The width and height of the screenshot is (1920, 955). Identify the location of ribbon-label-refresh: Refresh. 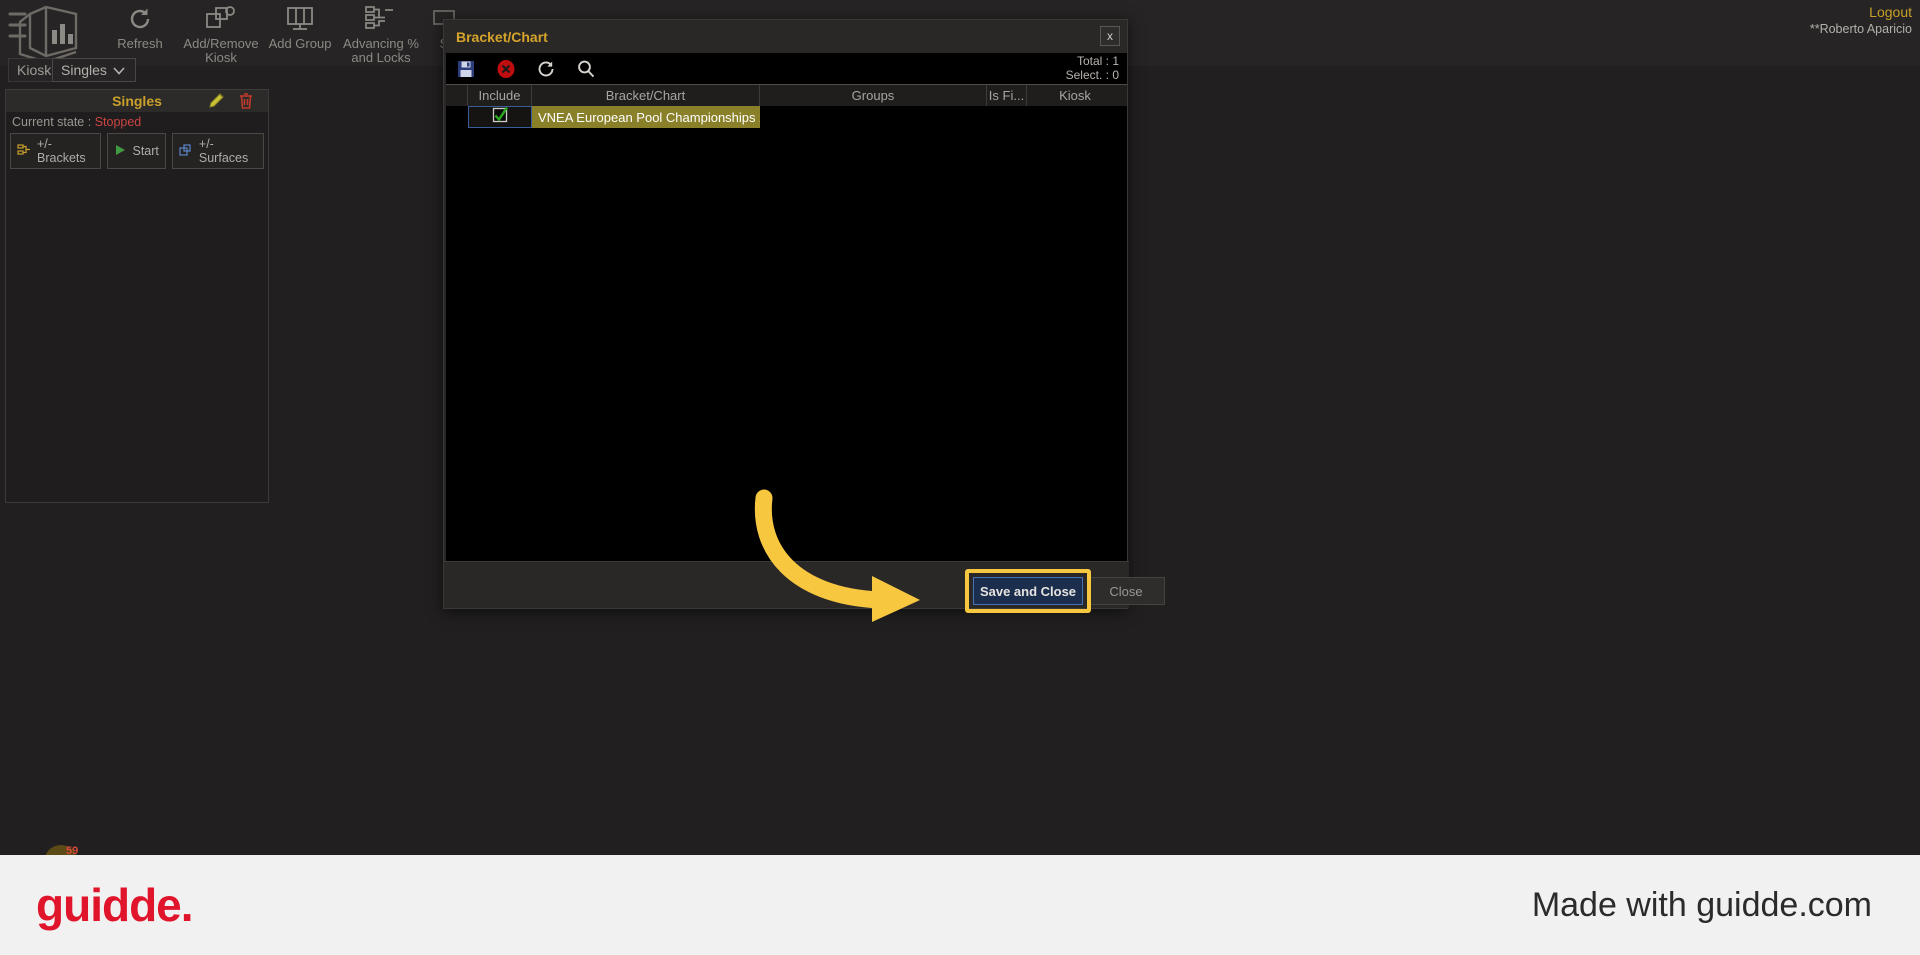
(140, 43).